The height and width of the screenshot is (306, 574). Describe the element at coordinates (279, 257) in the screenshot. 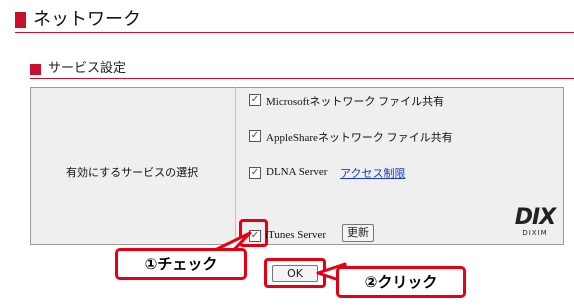

I see `callout-arrows` at that location.